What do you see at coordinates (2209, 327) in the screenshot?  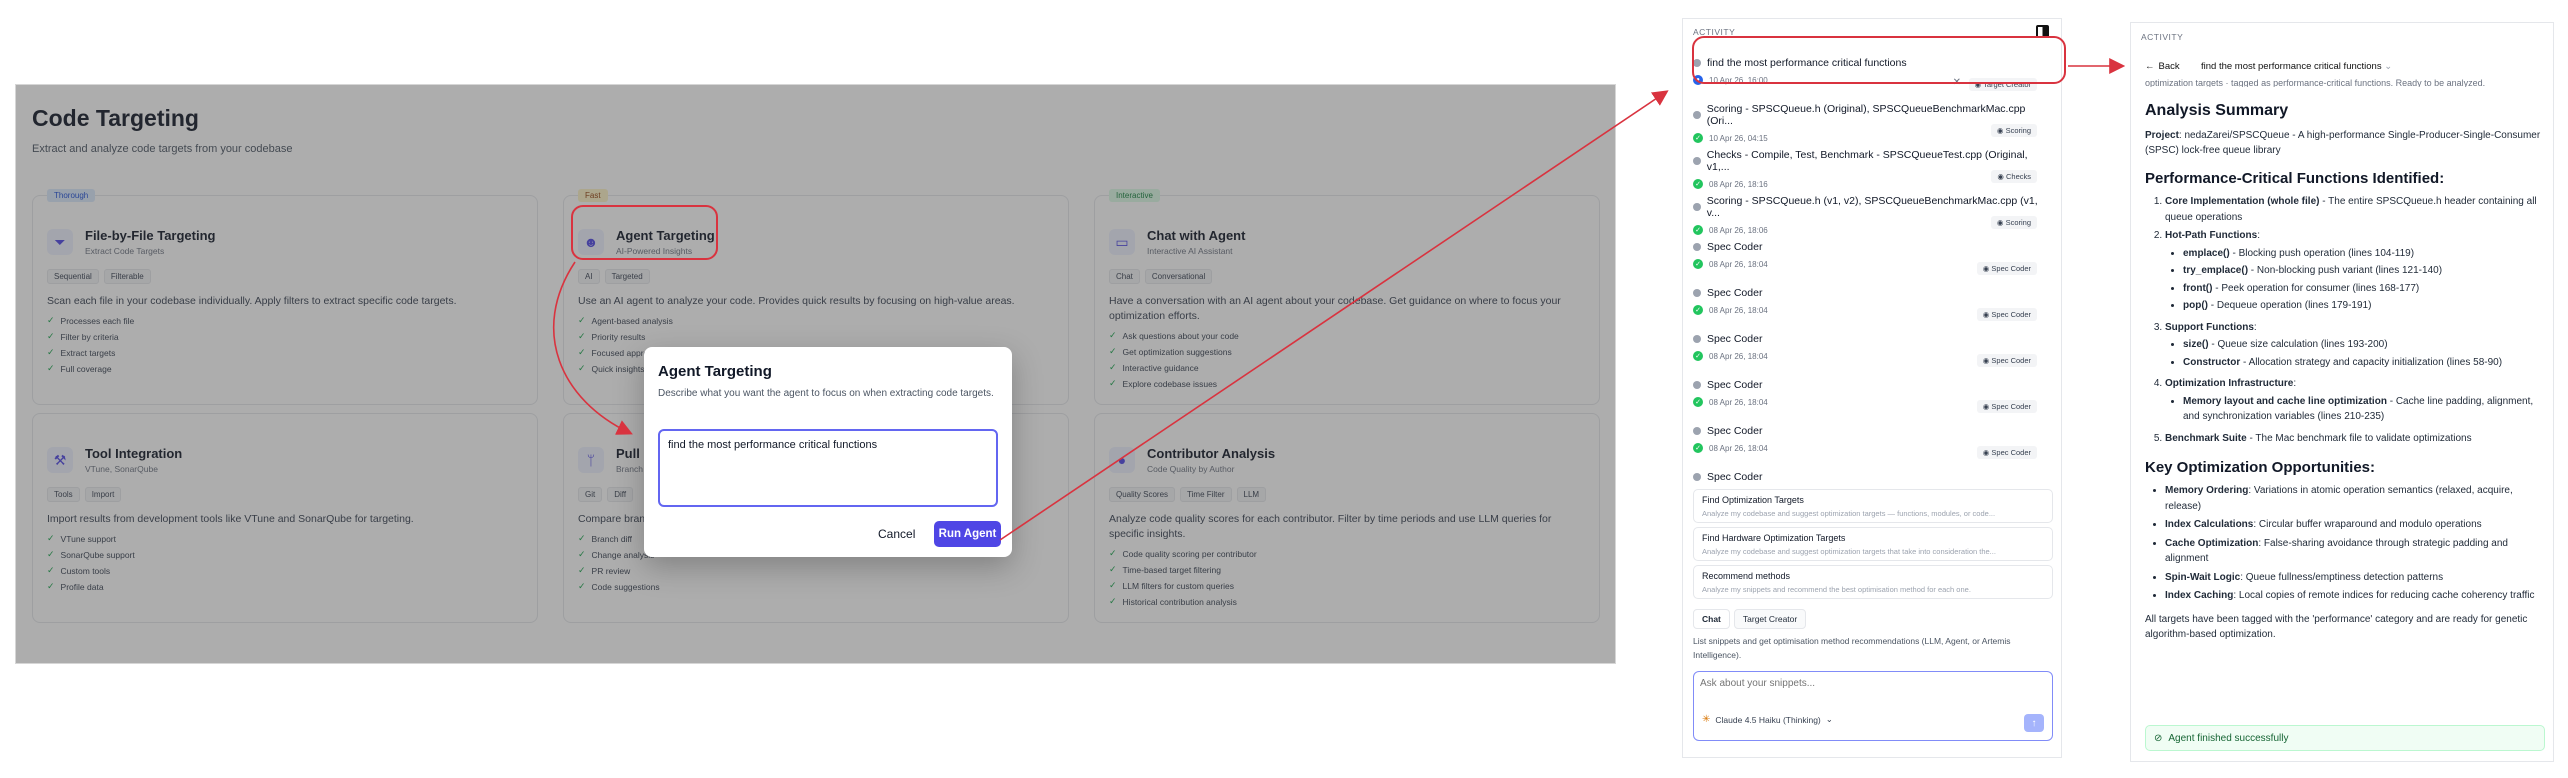 I see `support-label: Support Functions` at bounding box center [2209, 327].